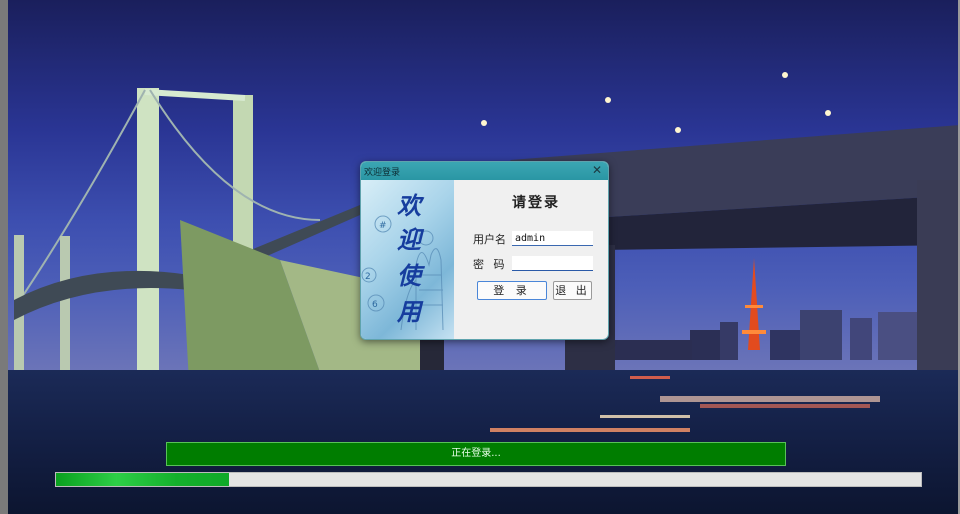 The image size is (960, 514). I want to click on username-input, so click(552, 238).